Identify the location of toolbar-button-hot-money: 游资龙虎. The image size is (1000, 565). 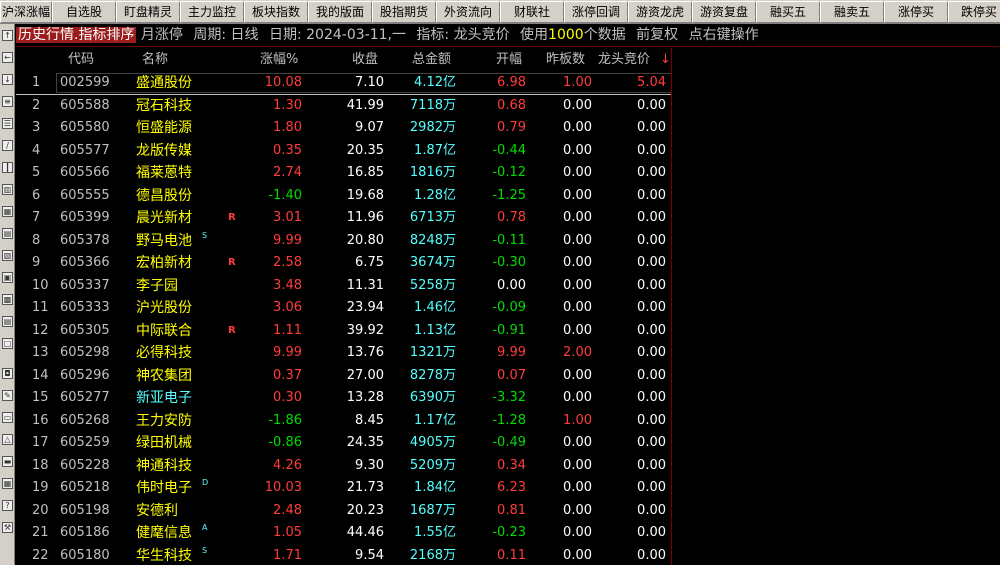
(660, 12).